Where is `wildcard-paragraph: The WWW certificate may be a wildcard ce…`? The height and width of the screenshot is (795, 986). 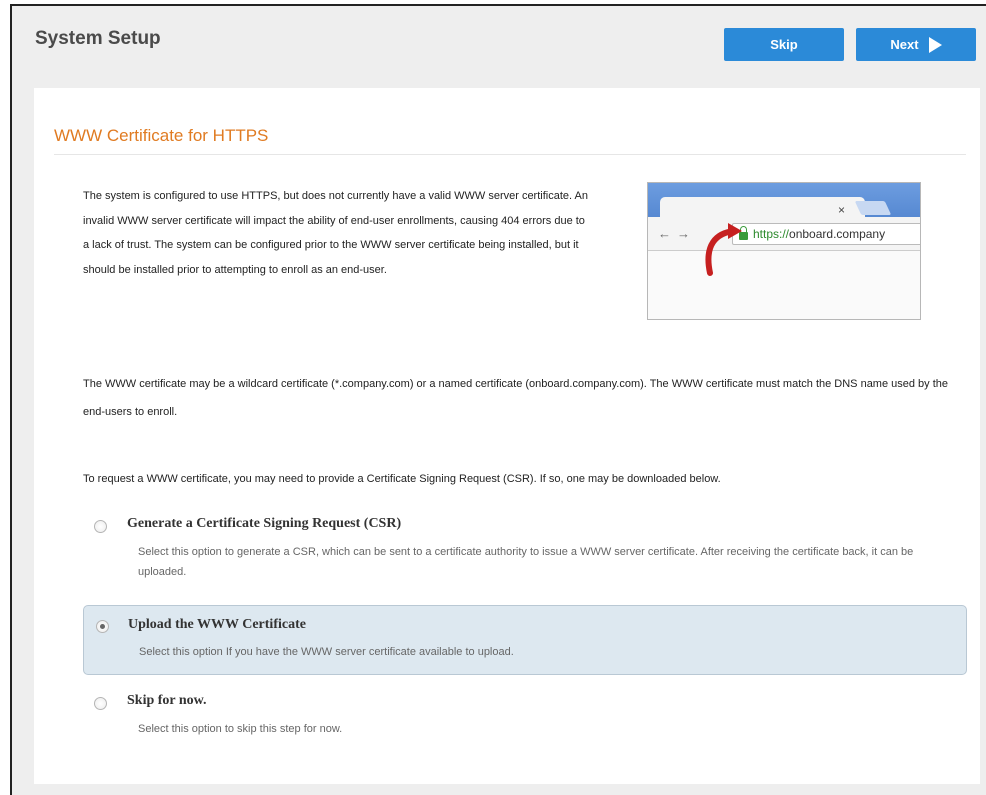 wildcard-paragraph: The WWW certificate may be a wildcard ce… is located at coordinates (516, 398).